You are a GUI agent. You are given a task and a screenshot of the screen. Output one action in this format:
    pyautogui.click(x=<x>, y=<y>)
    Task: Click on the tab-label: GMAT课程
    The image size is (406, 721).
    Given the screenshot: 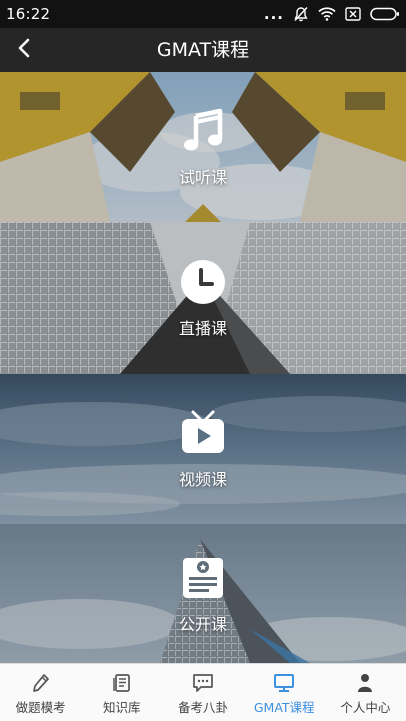 What is the action you would take?
    pyautogui.click(x=284, y=707)
    